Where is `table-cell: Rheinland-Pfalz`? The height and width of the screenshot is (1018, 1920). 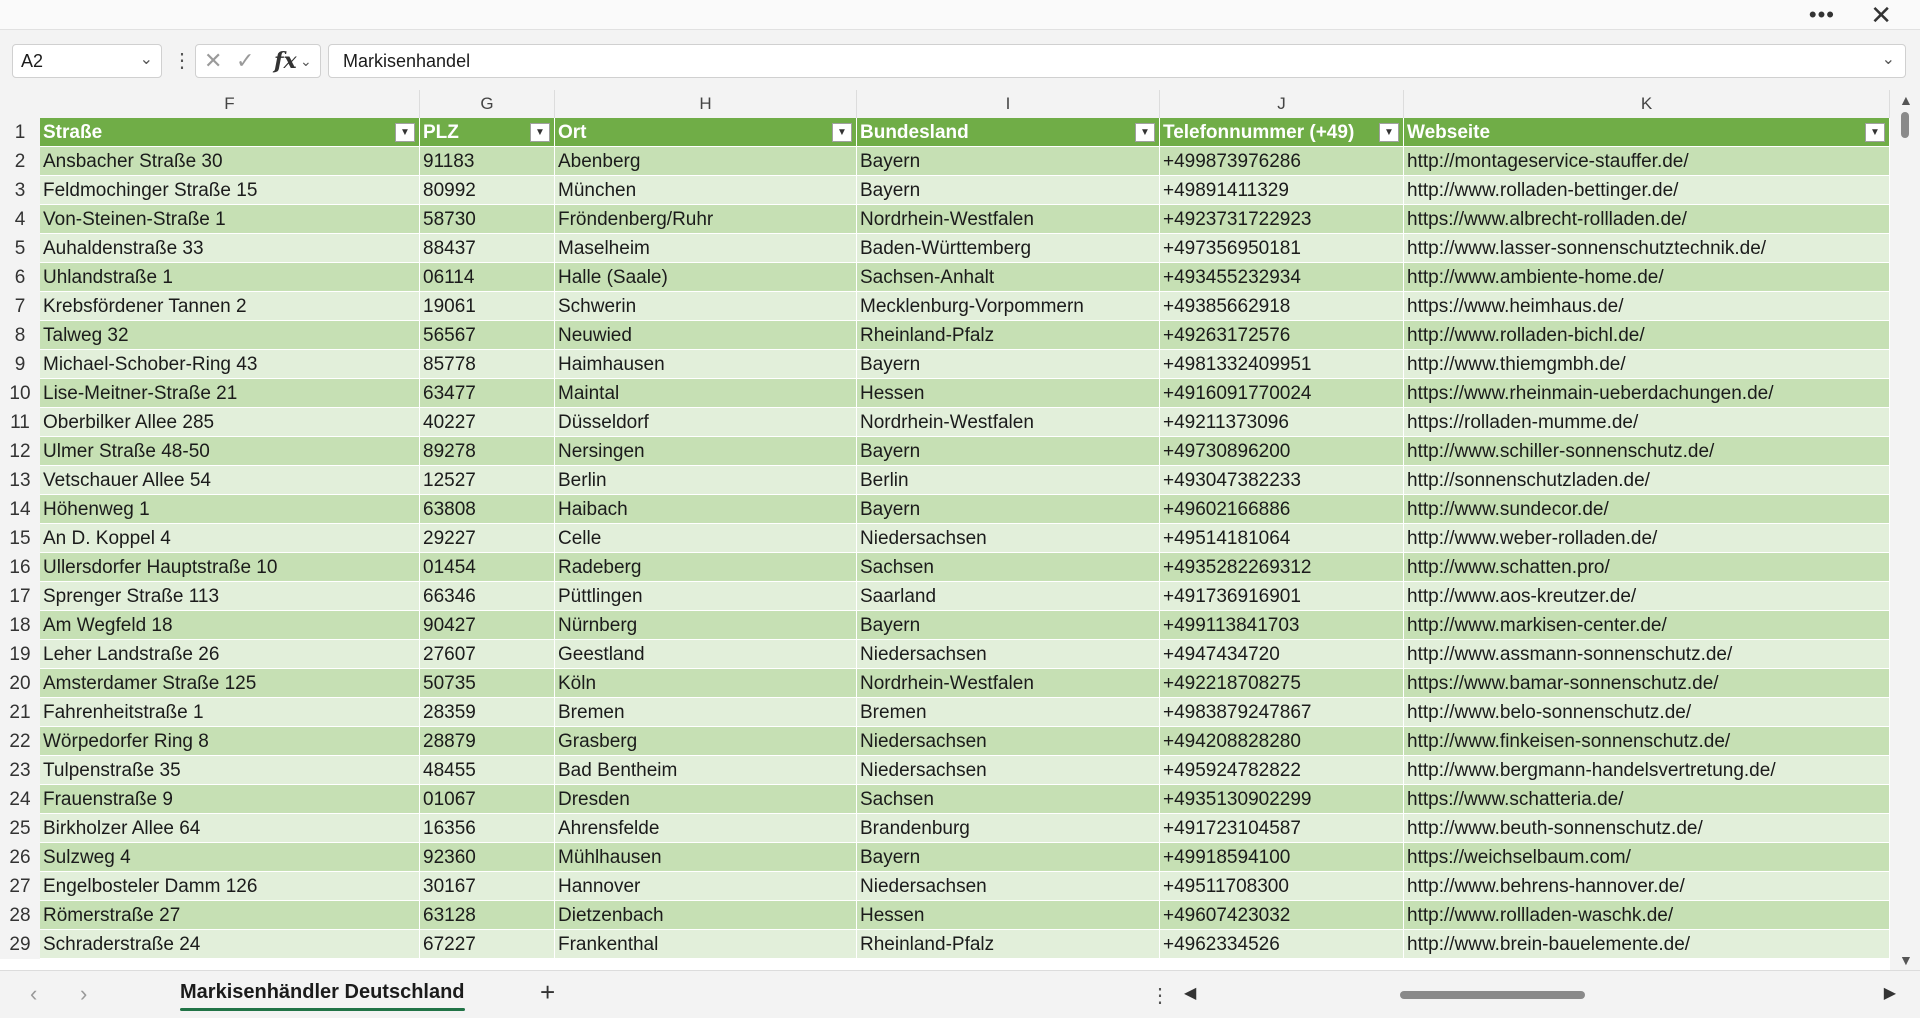
table-cell: Rheinland-Pfalz is located at coordinates (1008, 944).